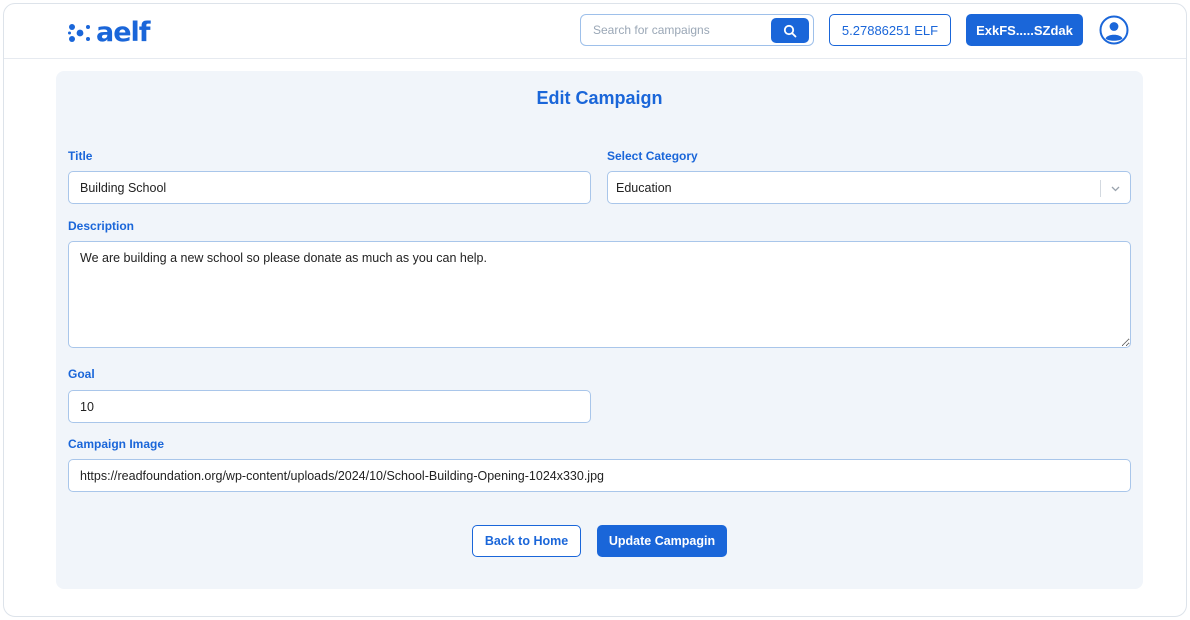 The image size is (1190, 620). Describe the element at coordinates (81, 374) in the screenshot. I see `goal-label: Goal` at that location.